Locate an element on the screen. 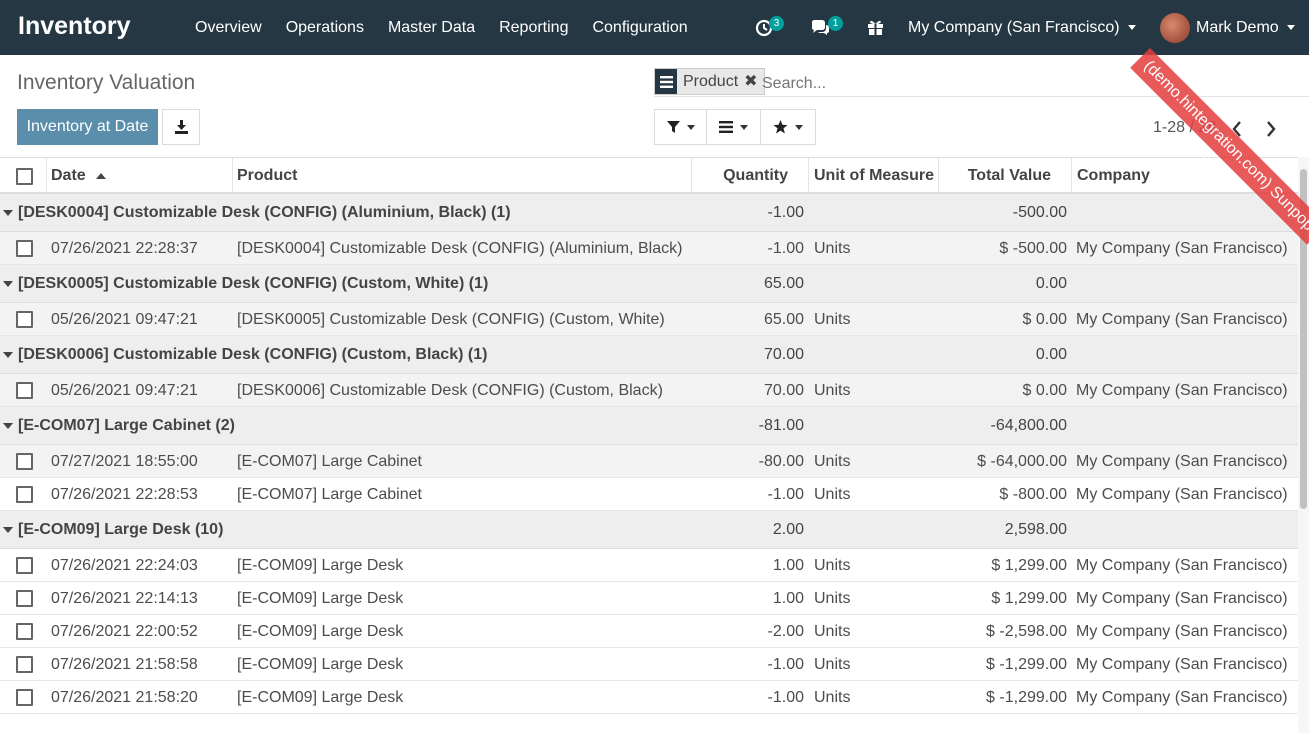  group-row: [E-COM09] Large Desk (10) 2.00 2,598.00 is located at coordinates (649, 530).